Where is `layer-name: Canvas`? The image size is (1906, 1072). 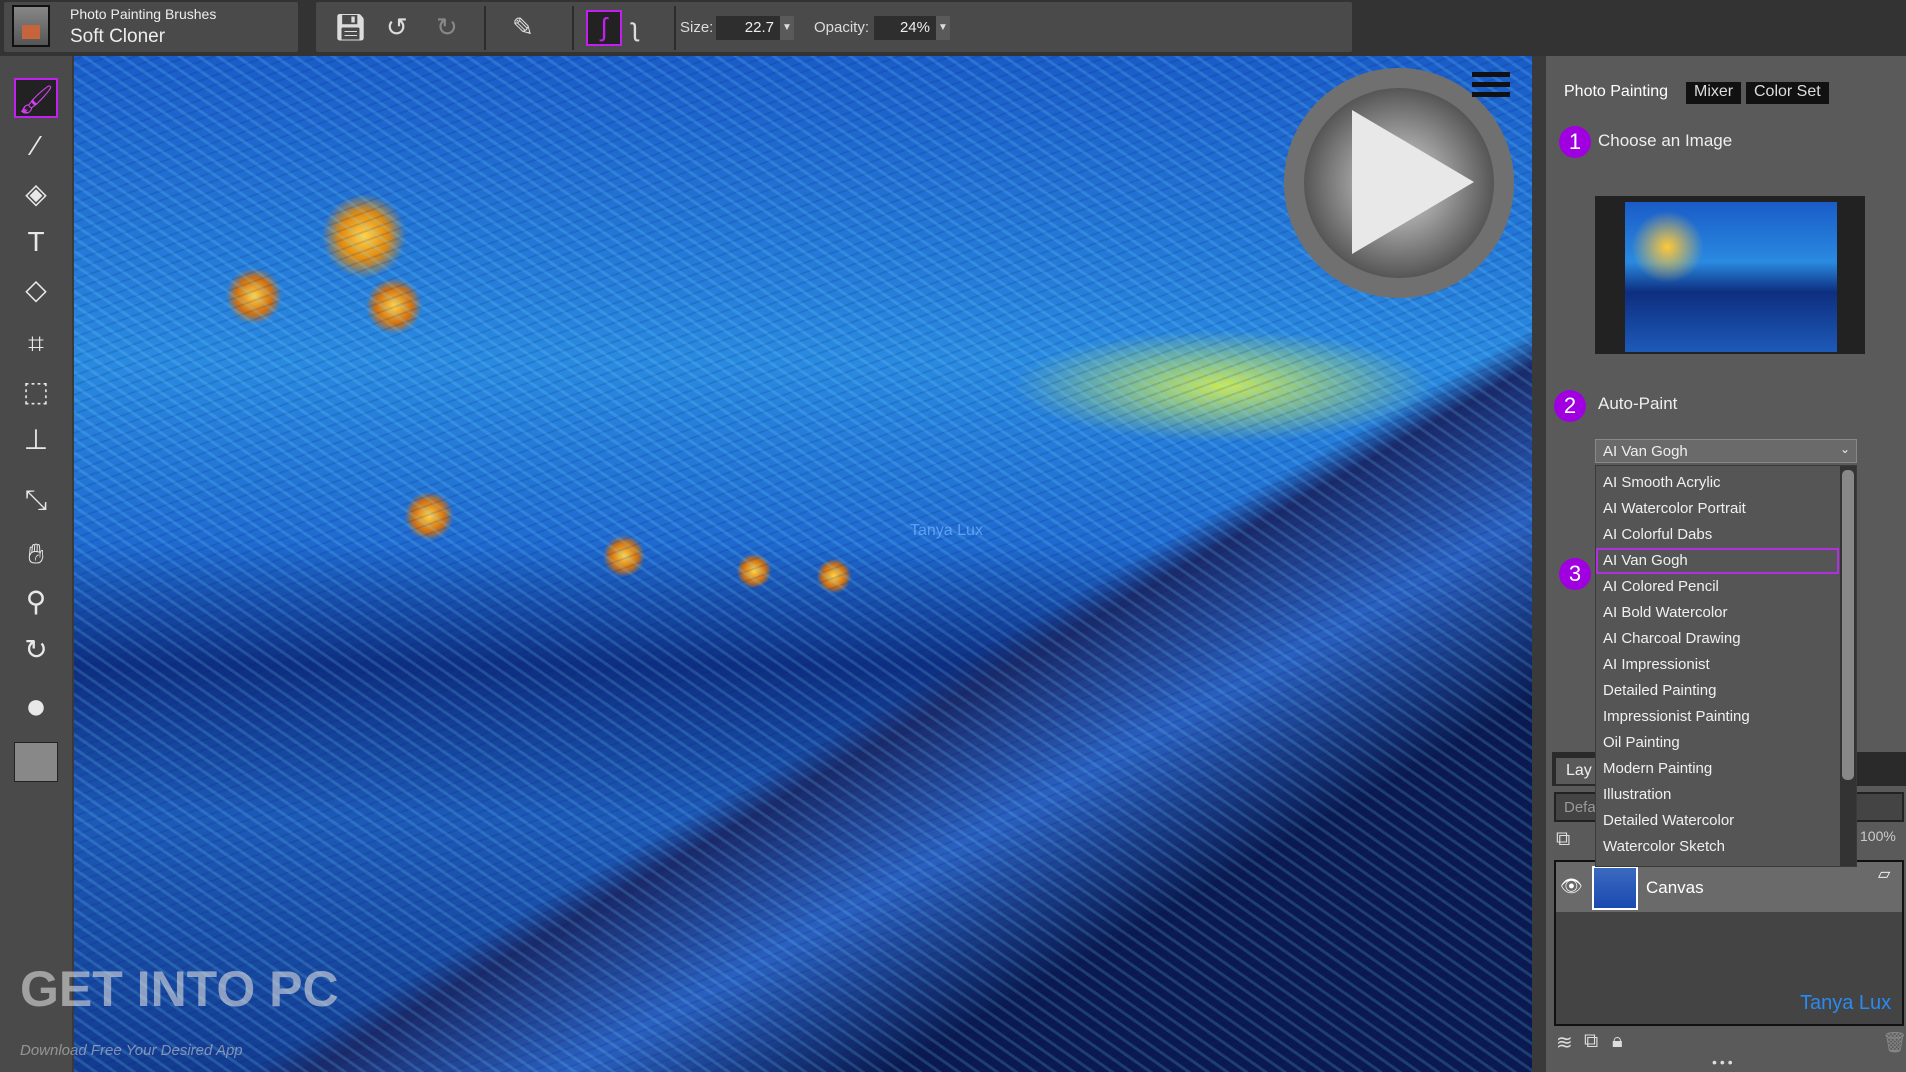
layer-name: Canvas is located at coordinates (1675, 887).